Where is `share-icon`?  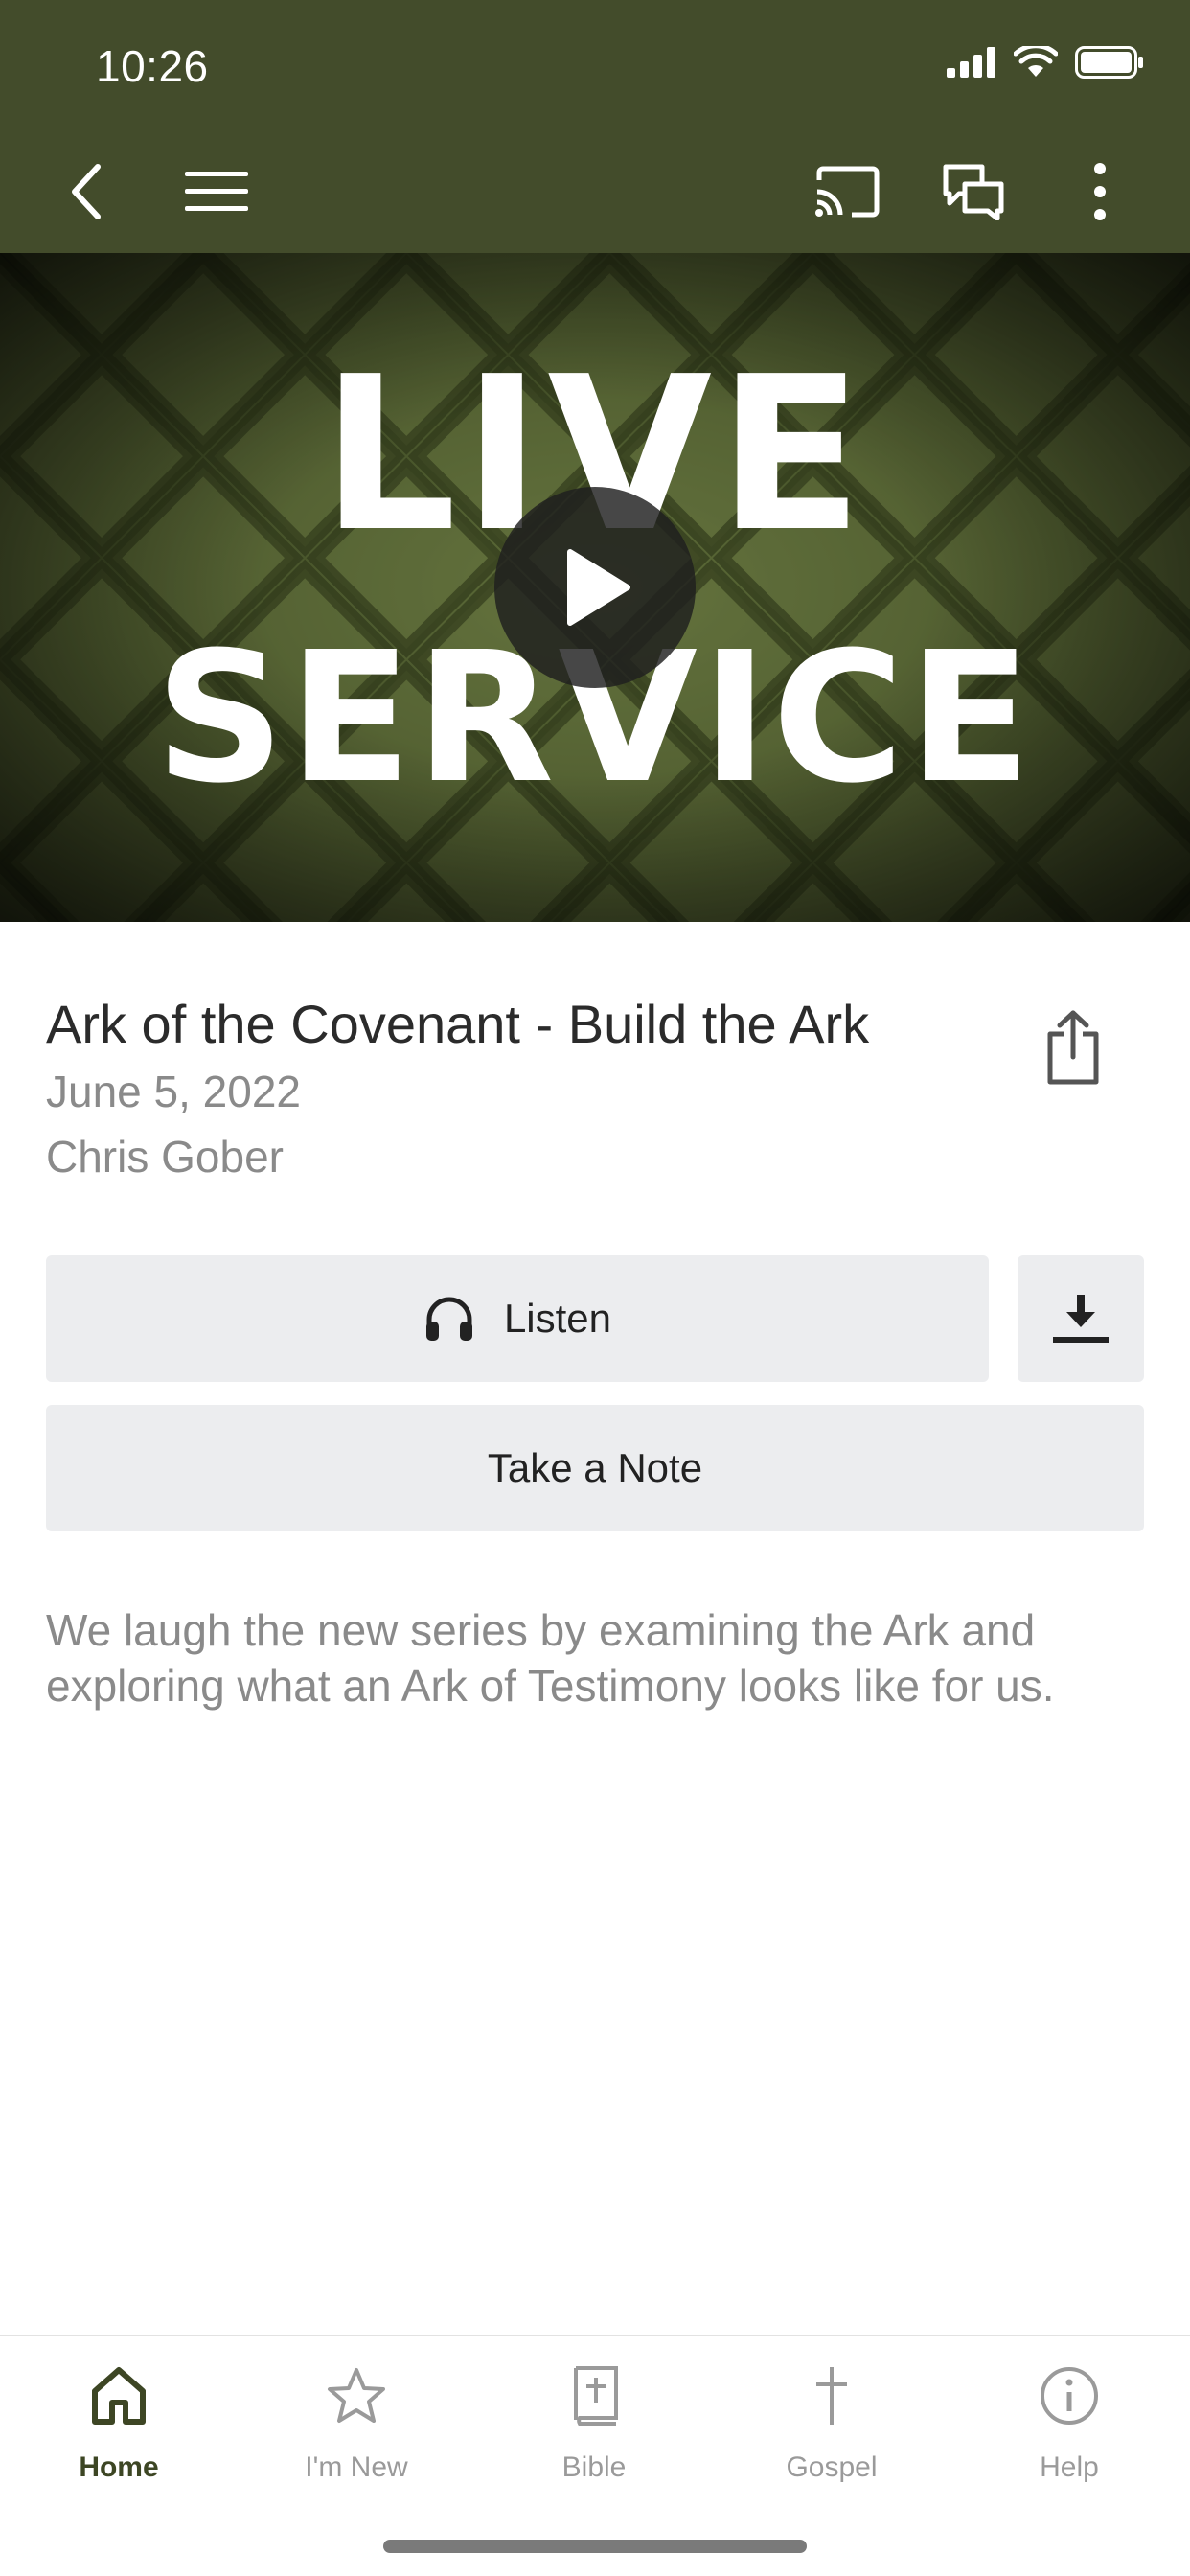 share-icon is located at coordinates (1073, 1047).